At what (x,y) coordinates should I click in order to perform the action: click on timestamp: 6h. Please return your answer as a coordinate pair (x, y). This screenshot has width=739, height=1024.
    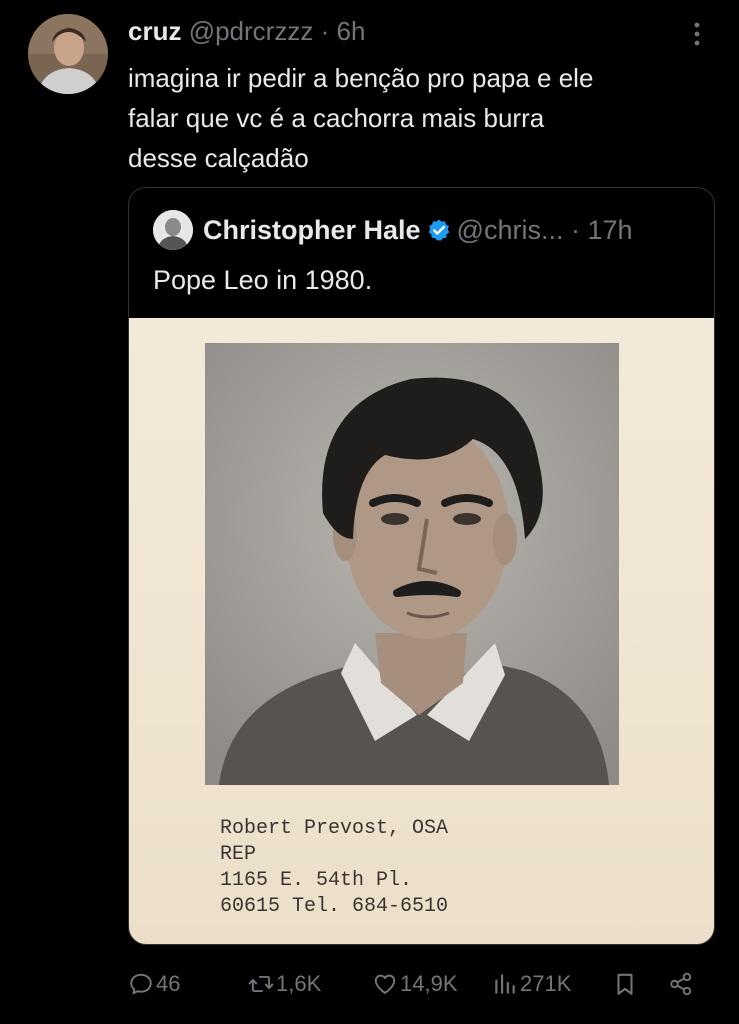
    Looking at the image, I should click on (350, 31).